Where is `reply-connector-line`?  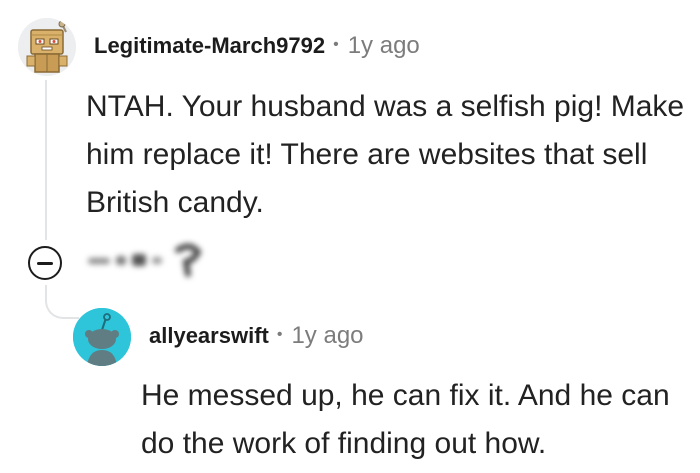 reply-connector-line is located at coordinates (62, 302).